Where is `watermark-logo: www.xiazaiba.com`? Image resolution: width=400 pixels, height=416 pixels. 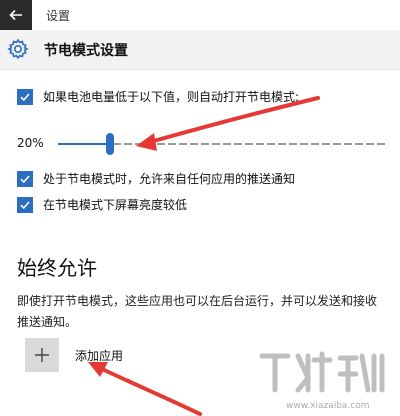 watermark-logo: www.xiazaiba.com is located at coordinates (322, 381).